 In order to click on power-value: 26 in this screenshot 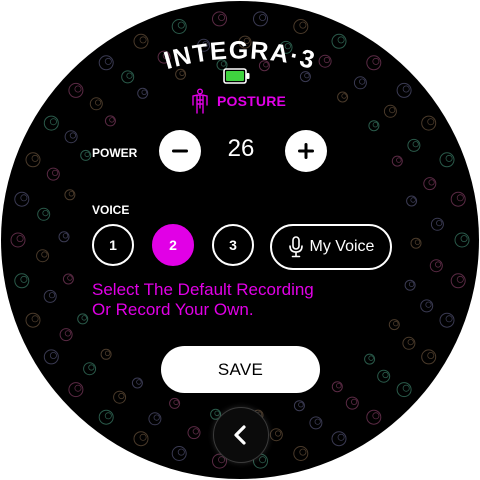, I will do `click(241, 148)`.